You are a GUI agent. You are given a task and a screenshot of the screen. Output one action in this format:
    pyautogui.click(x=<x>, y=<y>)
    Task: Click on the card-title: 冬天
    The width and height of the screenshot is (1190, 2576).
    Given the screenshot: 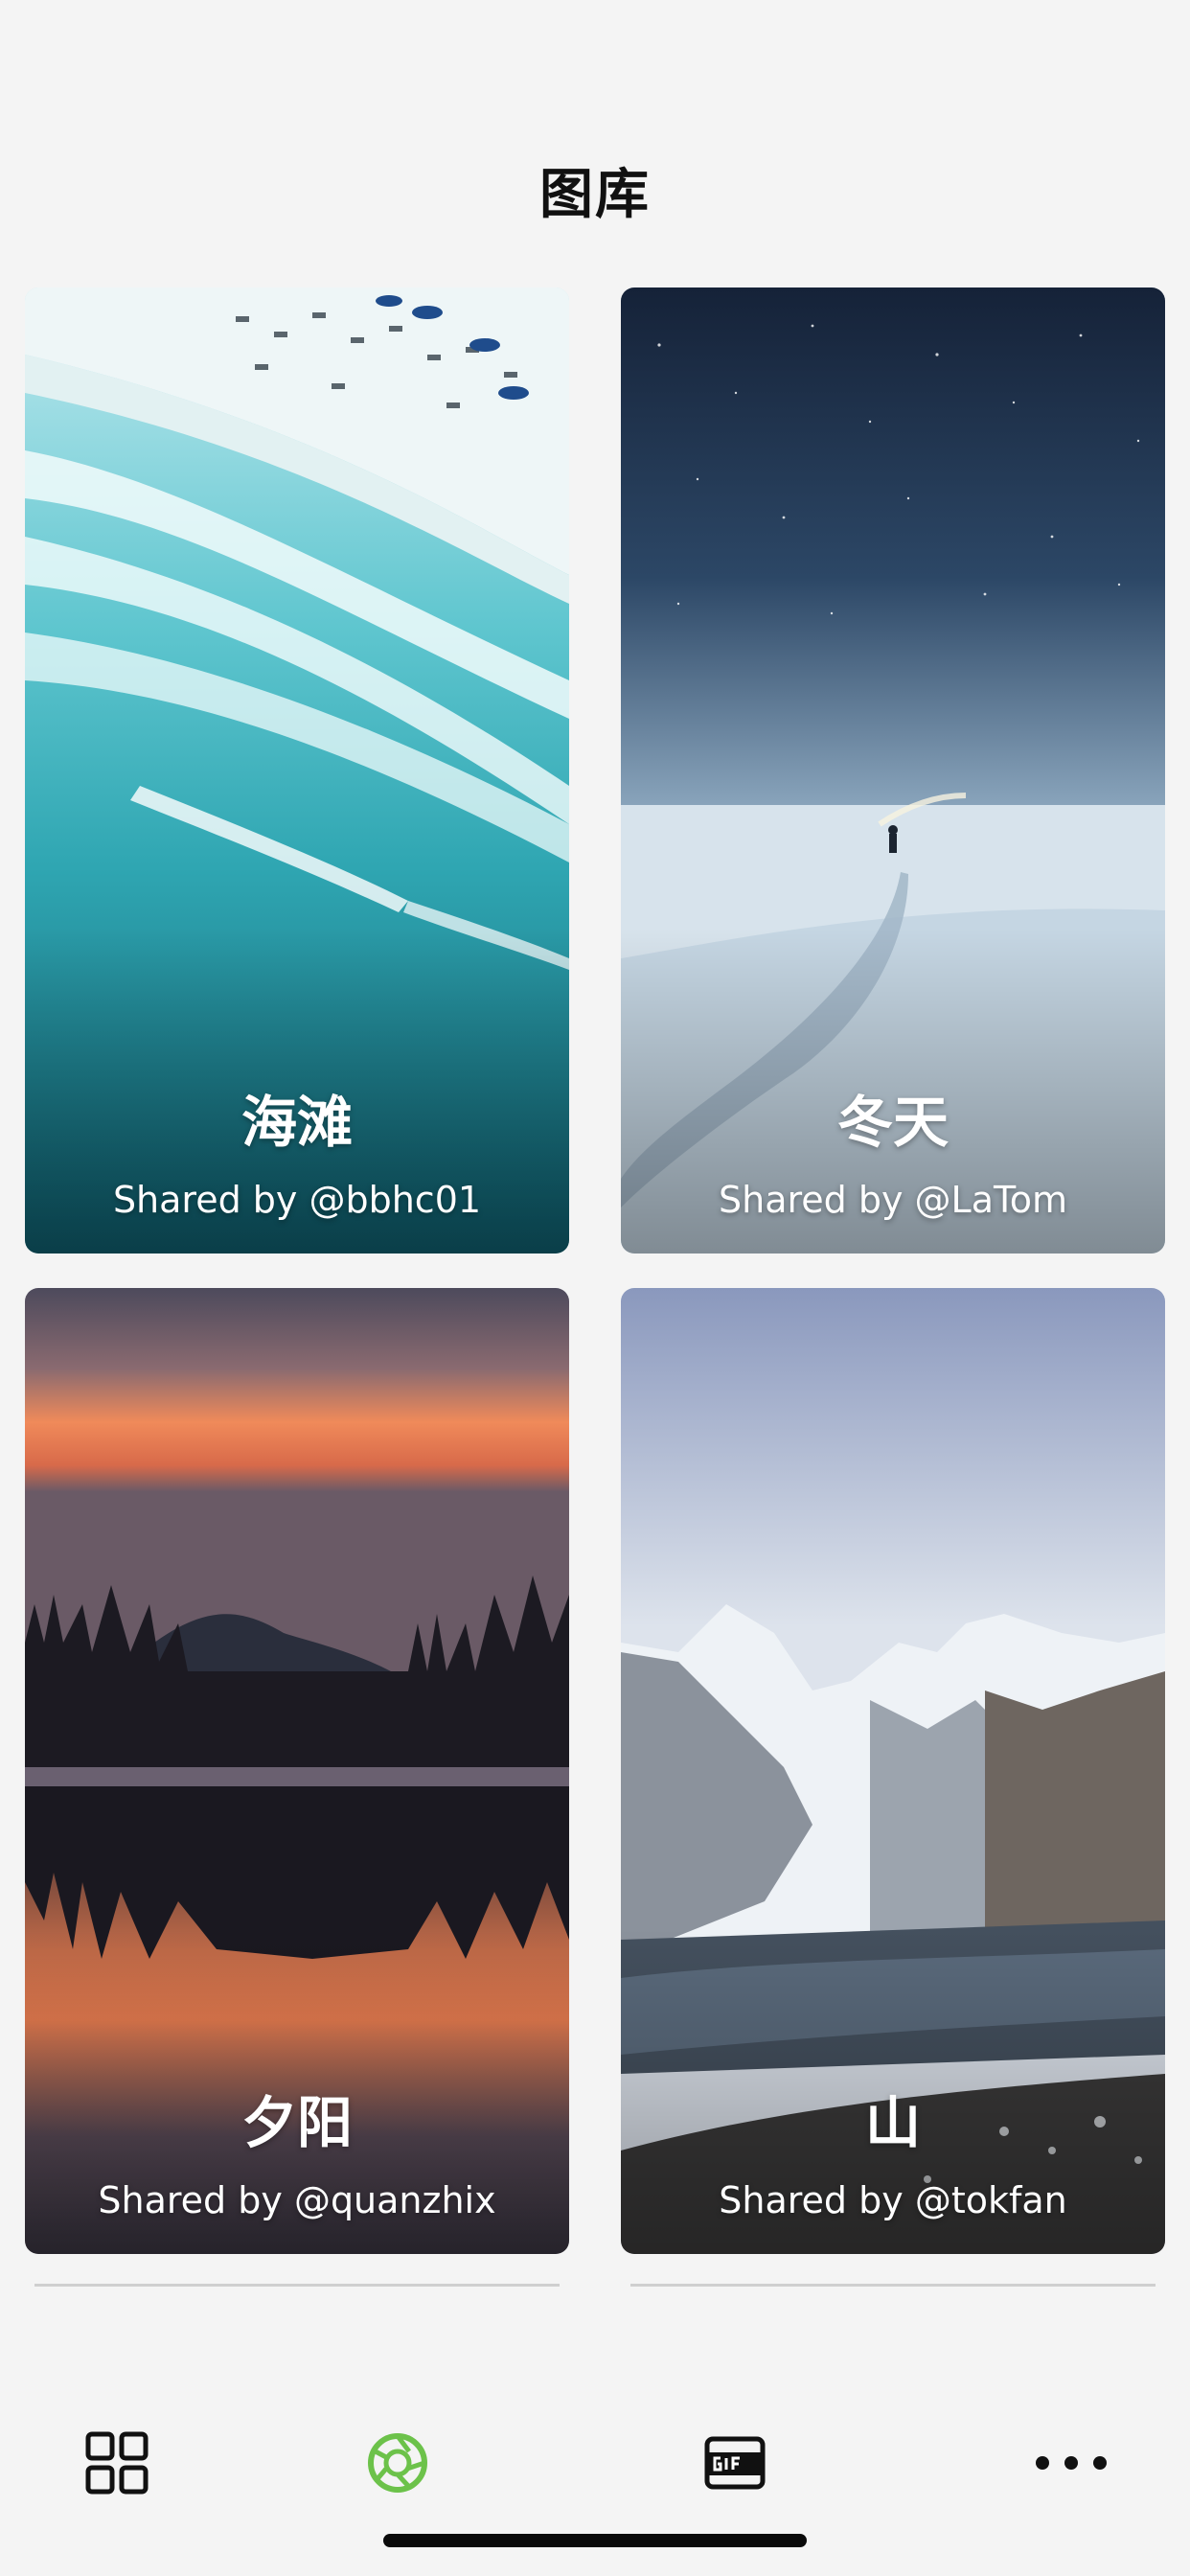 What is the action you would take?
    pyautogui.click(x=893, y=1122)
    